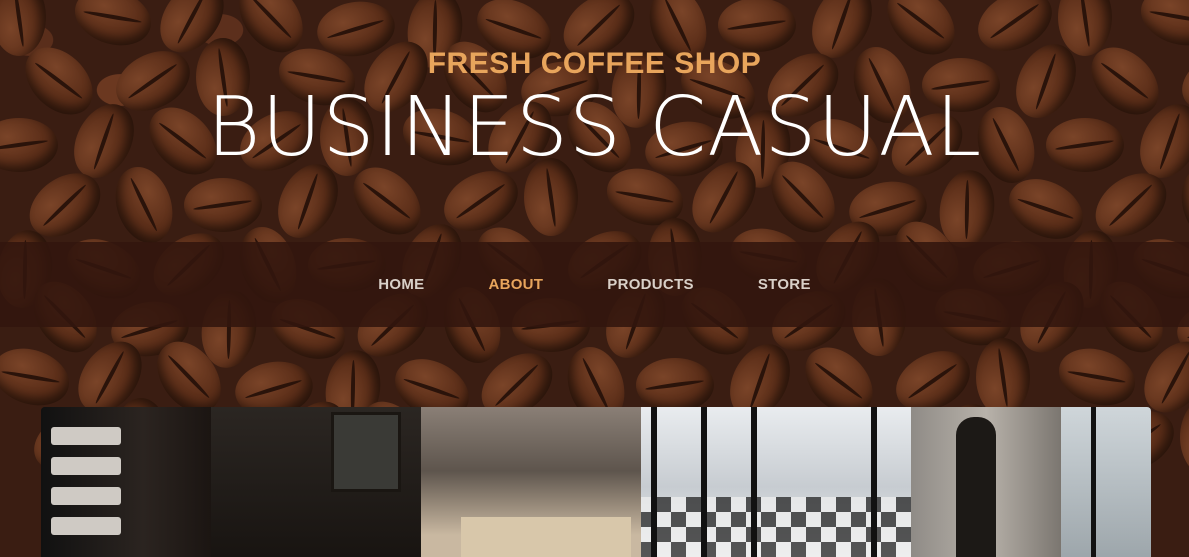 The image size is (1189, 557). Describe the element at coordinates (776, 482) in the screenshot. I see `window-section` at that location.